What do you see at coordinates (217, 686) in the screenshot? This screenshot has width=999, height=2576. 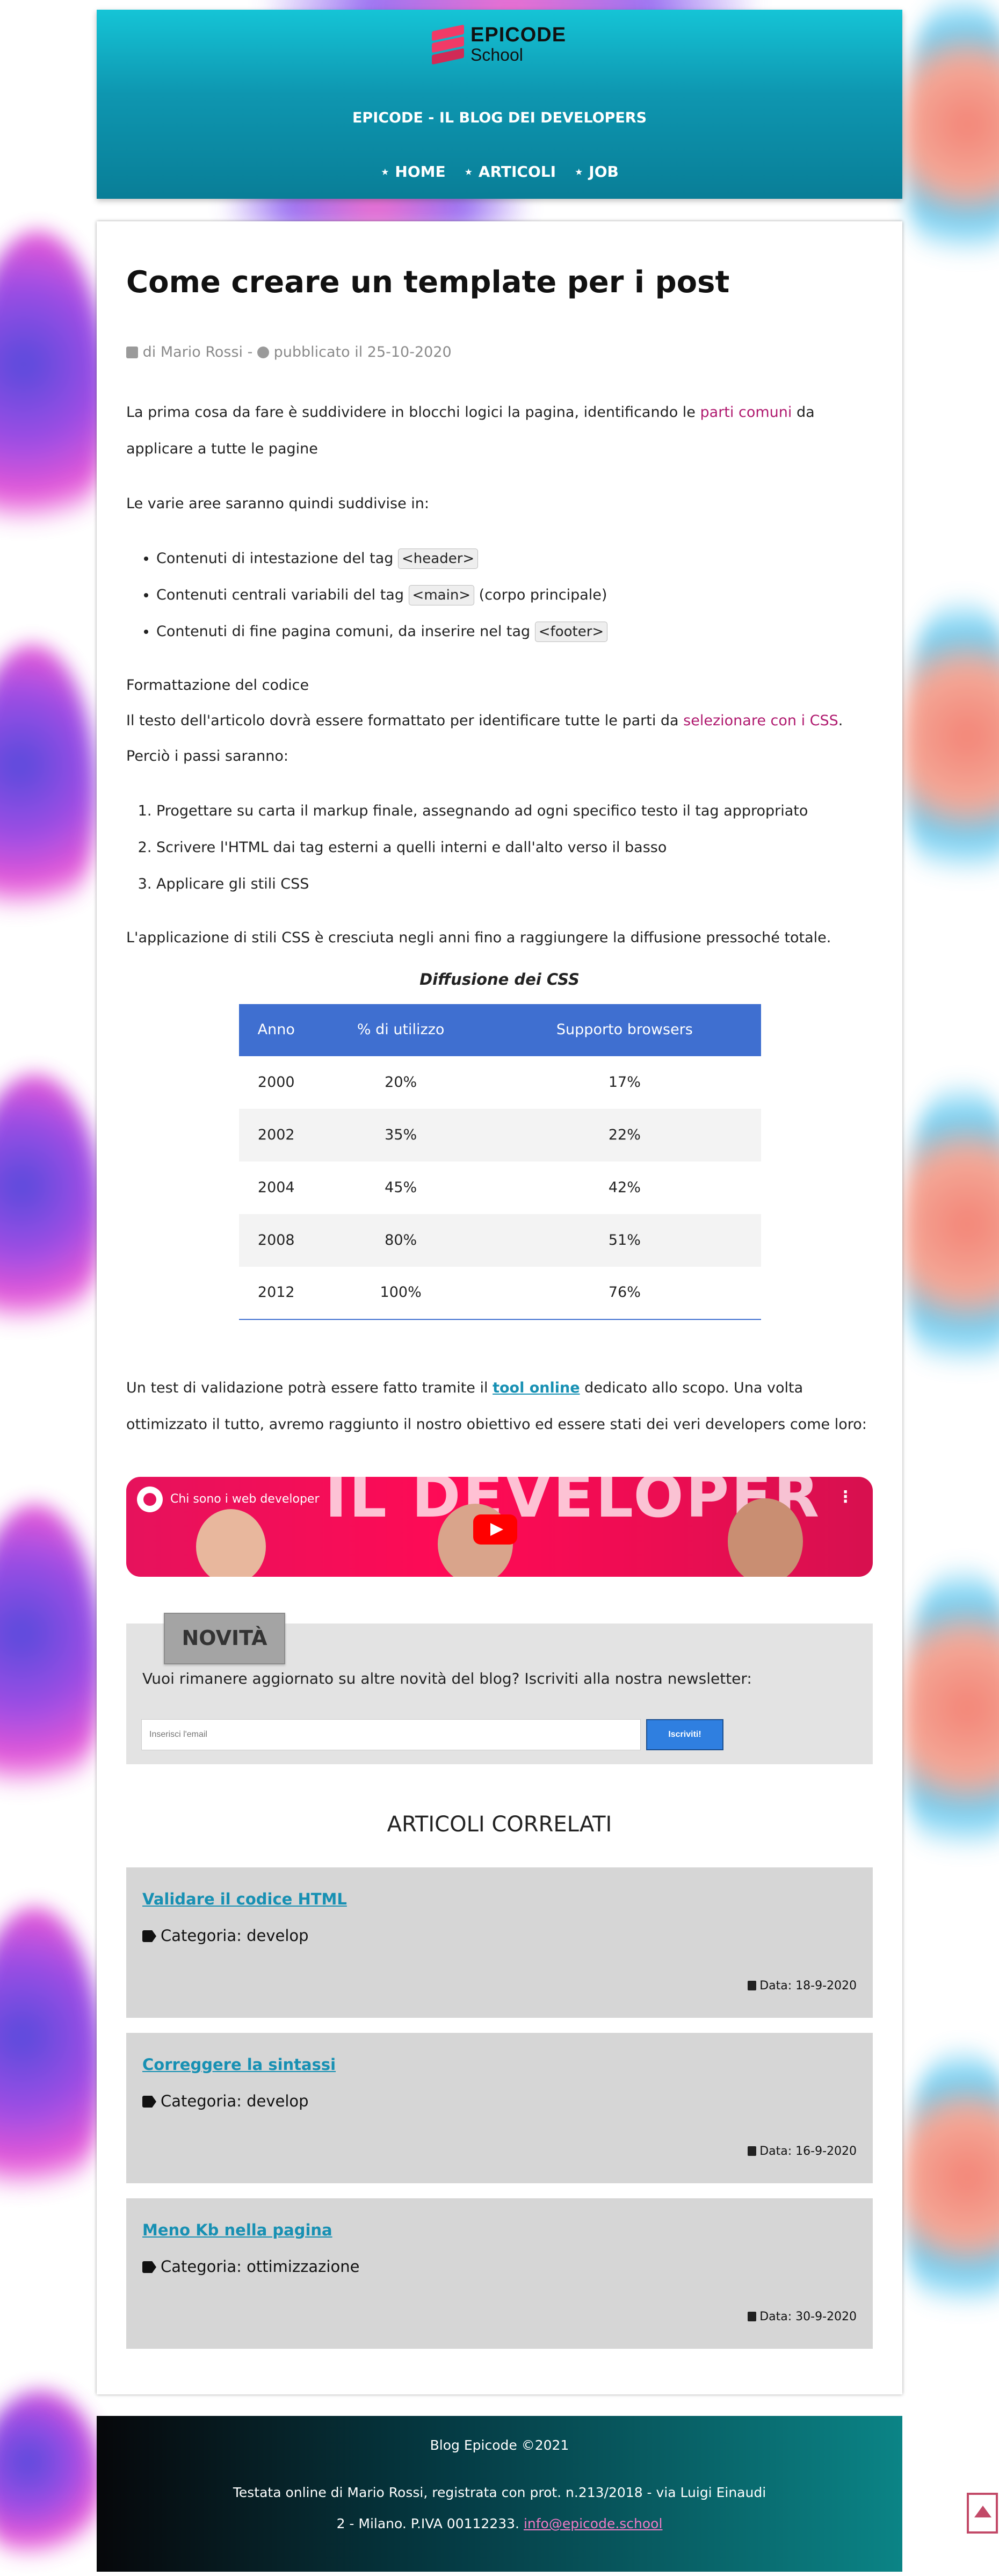 I see `section-heading-format: Formattazione del codice` at bounding box center [217, 686].